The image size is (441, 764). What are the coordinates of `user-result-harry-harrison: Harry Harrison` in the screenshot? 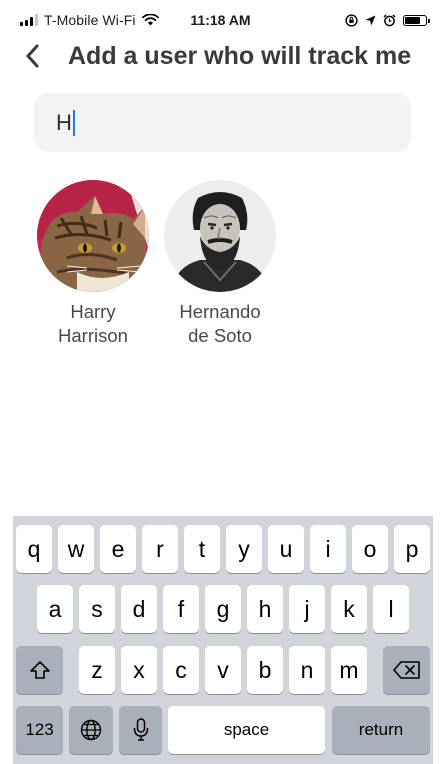 It's located at (93, 264).